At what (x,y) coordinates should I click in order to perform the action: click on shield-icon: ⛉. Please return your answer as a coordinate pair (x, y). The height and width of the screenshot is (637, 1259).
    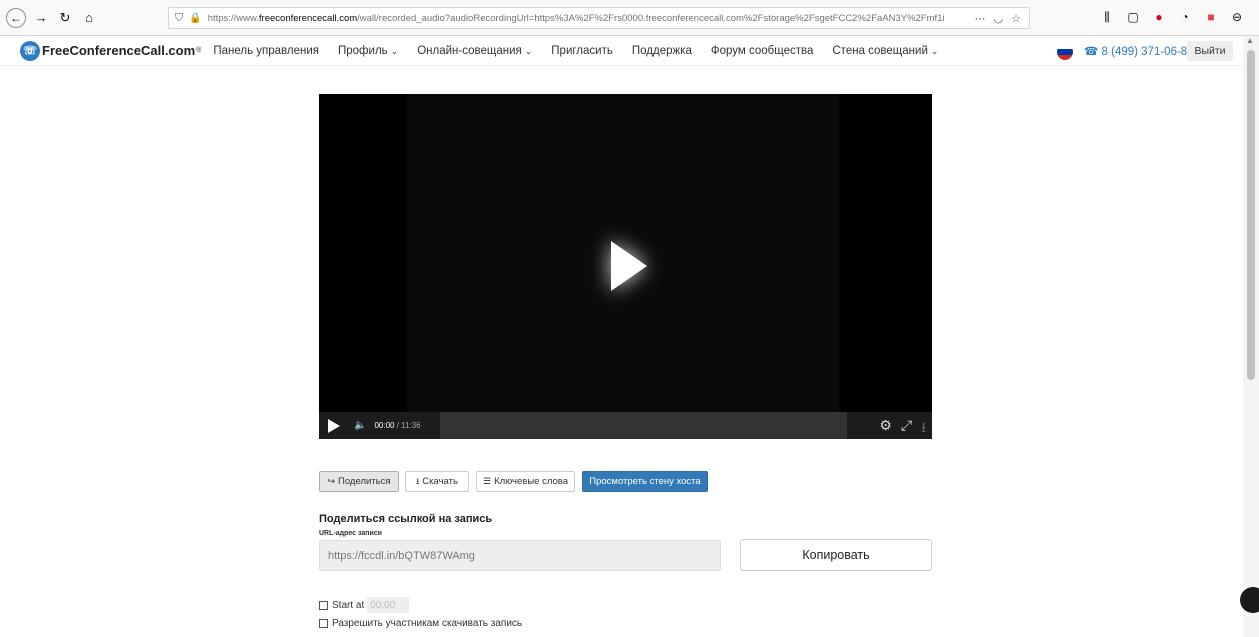
    Looking at the image, I should click on (179, 18).